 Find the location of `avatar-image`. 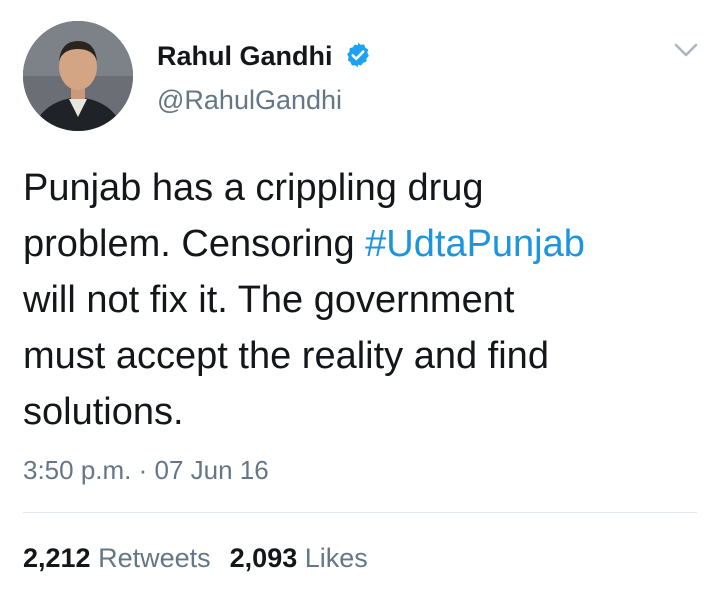

avatar-image is located at coordinates (78, 76).